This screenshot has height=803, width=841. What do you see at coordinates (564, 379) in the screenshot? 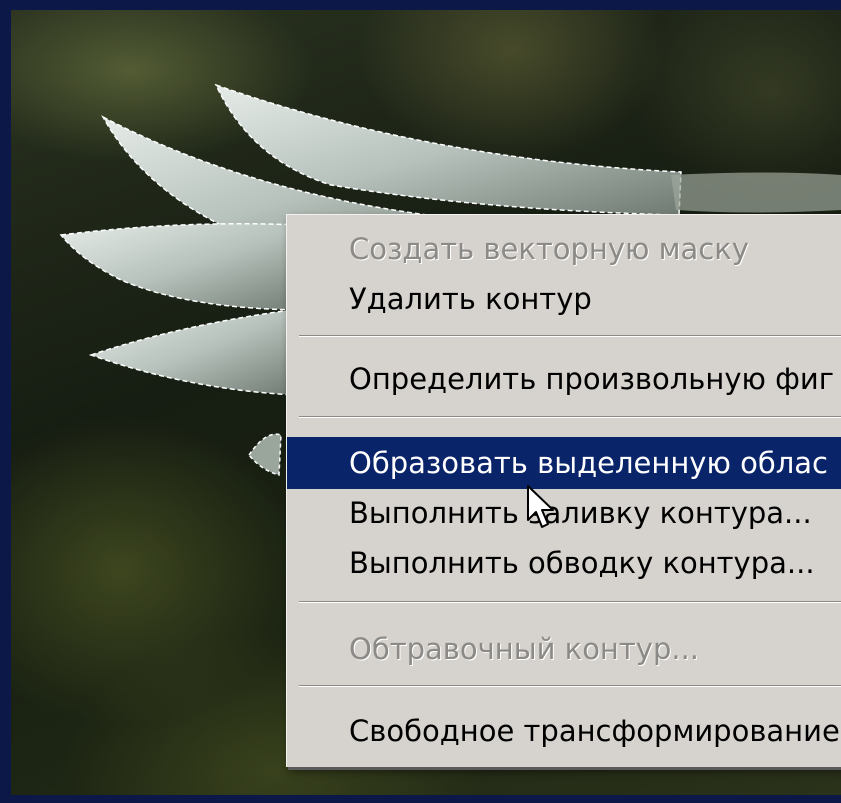
I see `menu-item-define-custom-shape: Определить произвольную фиг` at bounding box center [564, 379].